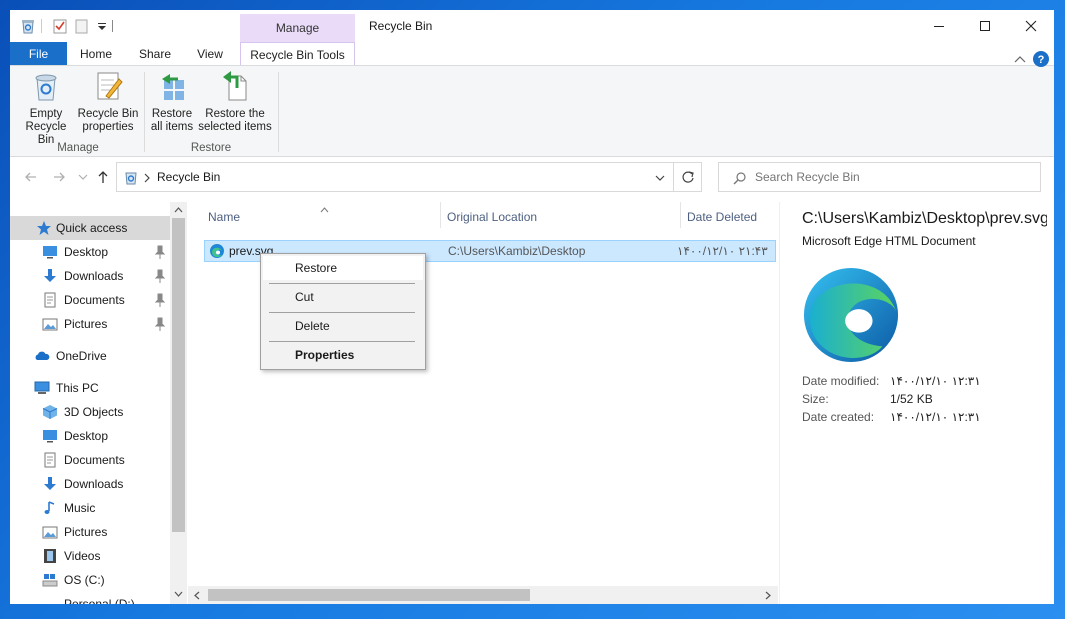 This screenshot has height=619, width=1065. I want to click on recycle-bin-properties-button: Recycle Bin properties, so click(108, 102).